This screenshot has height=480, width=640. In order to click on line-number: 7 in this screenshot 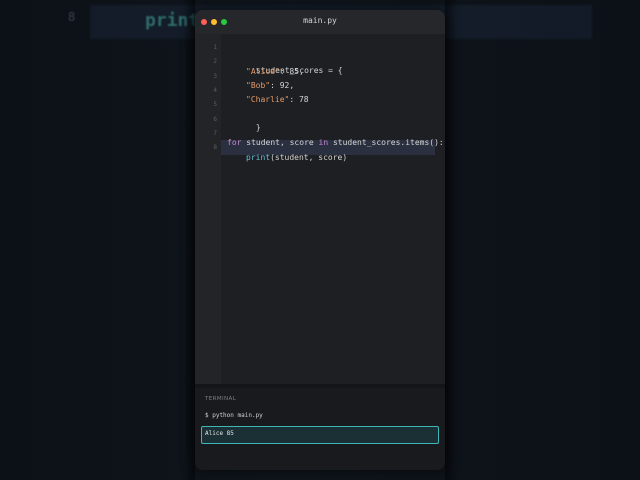, I will do `click(215, 133)`.